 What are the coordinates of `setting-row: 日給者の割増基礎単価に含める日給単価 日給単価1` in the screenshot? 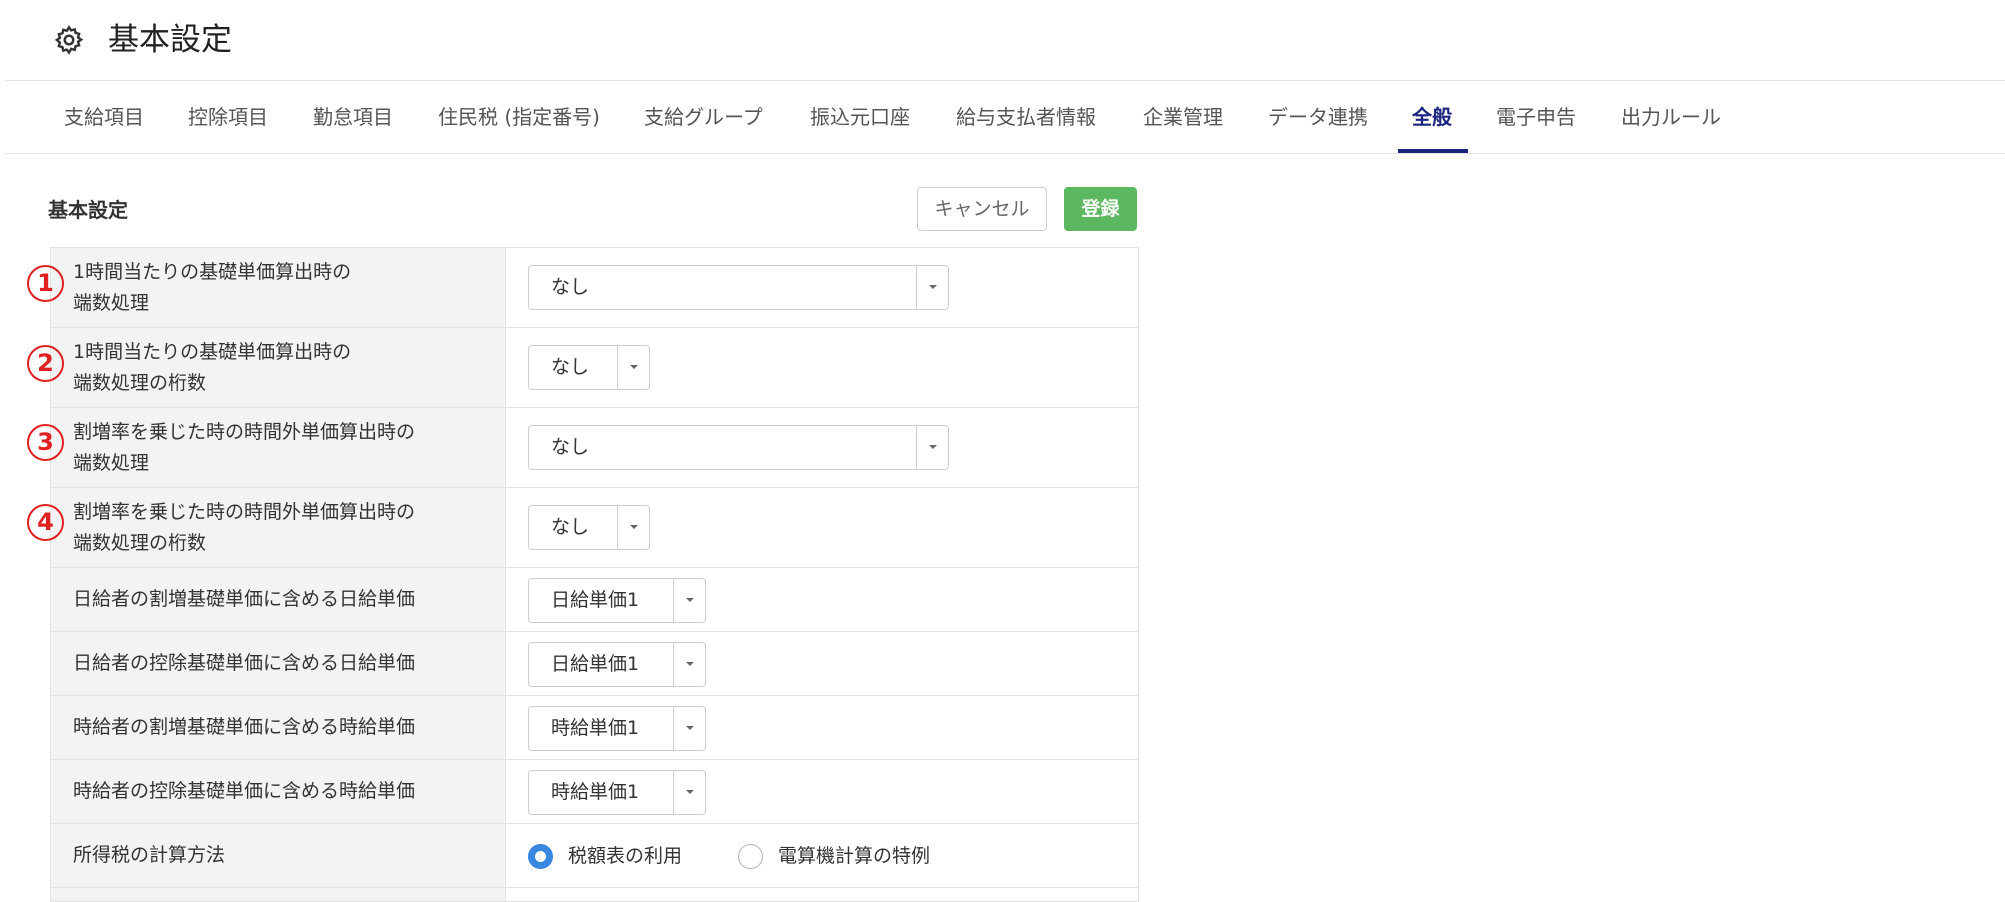 It's located at (594, 600).